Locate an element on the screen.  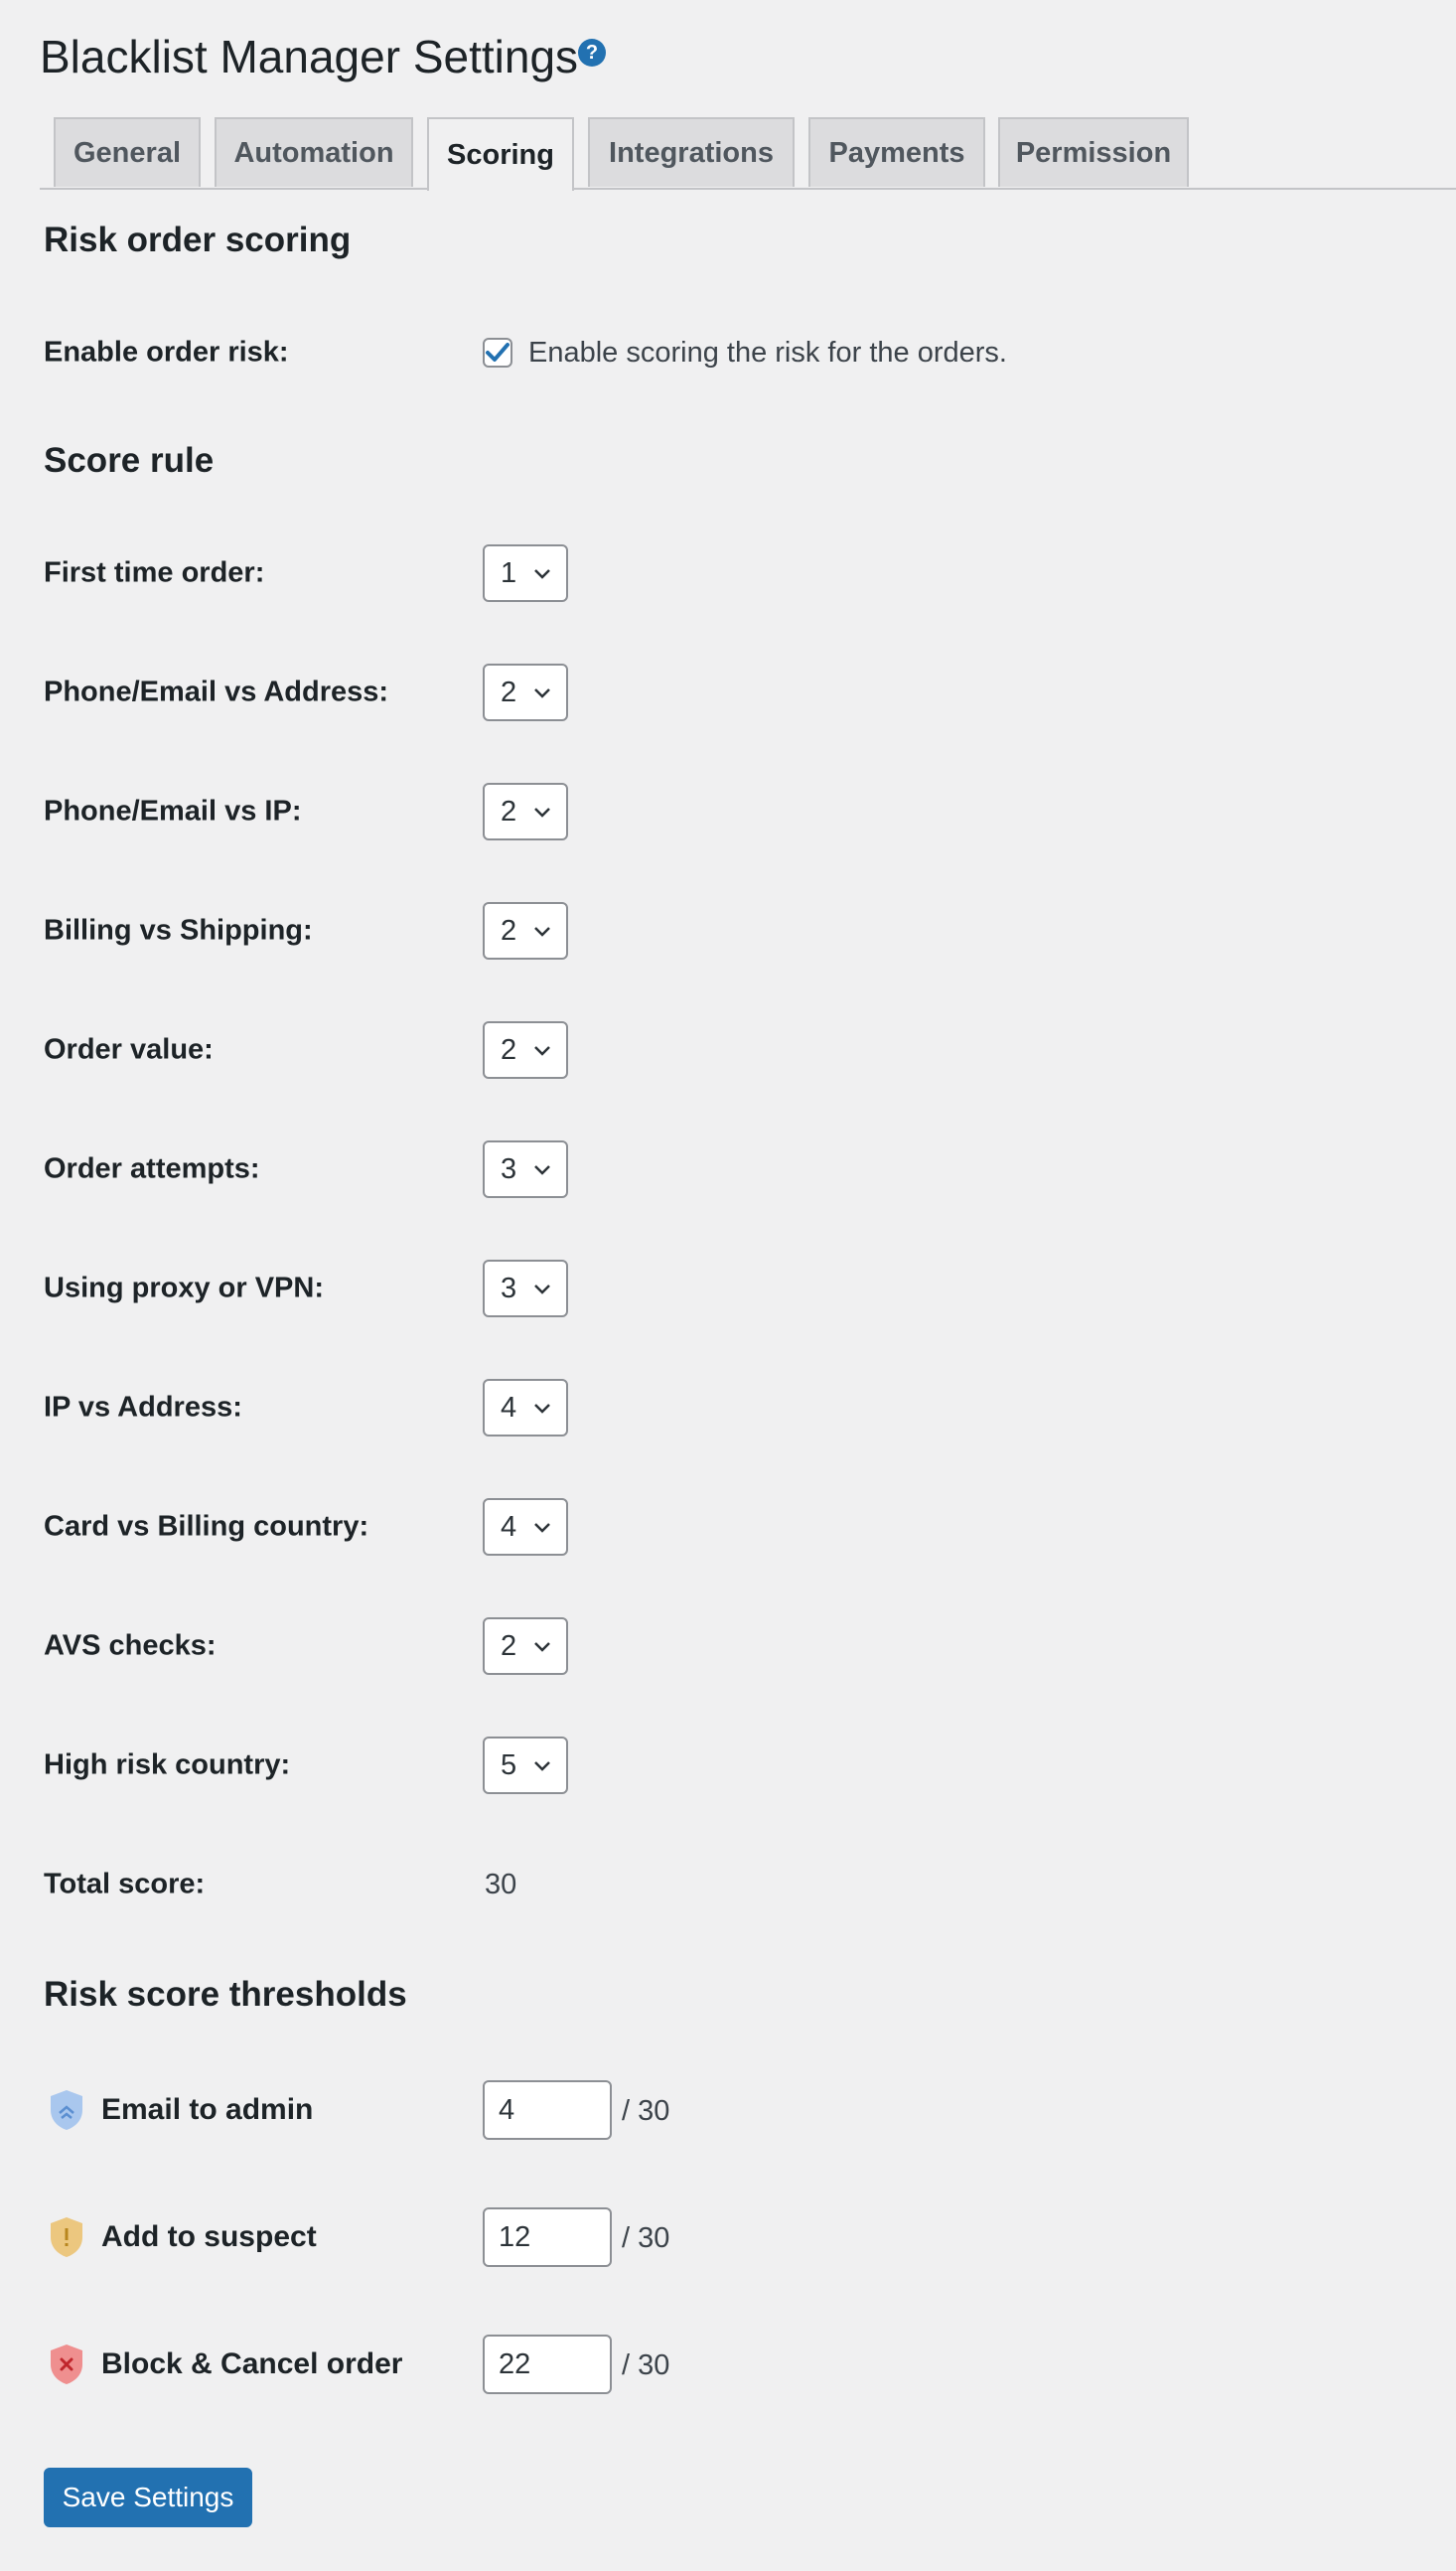
rule-row-card-vs-billing-country: Card vs Billing country: 4 is located at coordinates (540, 1527).